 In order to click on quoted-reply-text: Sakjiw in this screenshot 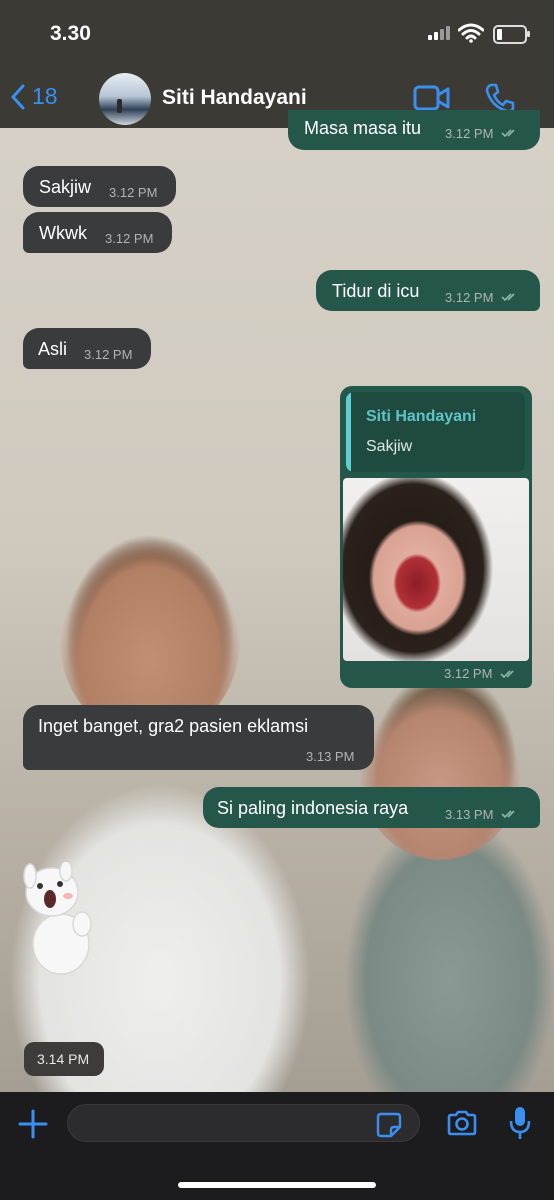, I will do `click(389, 446)`.